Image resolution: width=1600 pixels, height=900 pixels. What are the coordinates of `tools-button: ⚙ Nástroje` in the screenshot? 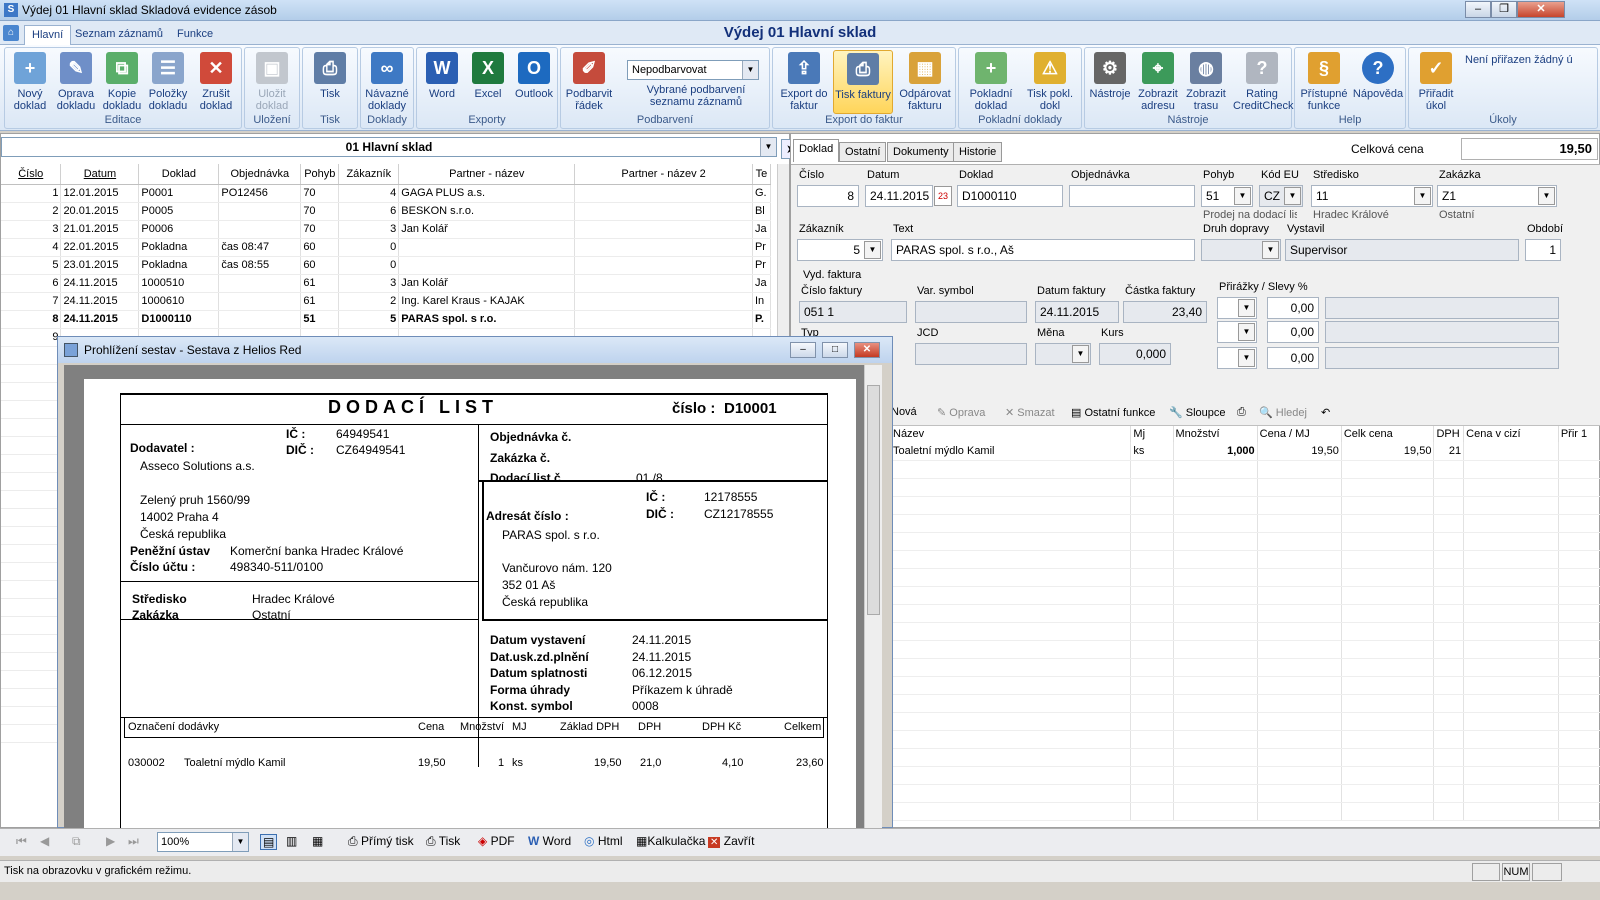 It's located at (1110, 82).